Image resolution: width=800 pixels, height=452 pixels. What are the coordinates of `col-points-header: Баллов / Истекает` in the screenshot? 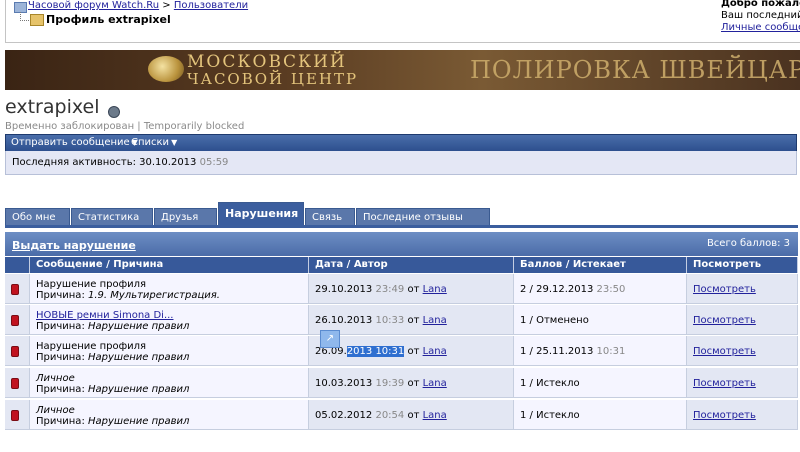 It's located at (600, 265).